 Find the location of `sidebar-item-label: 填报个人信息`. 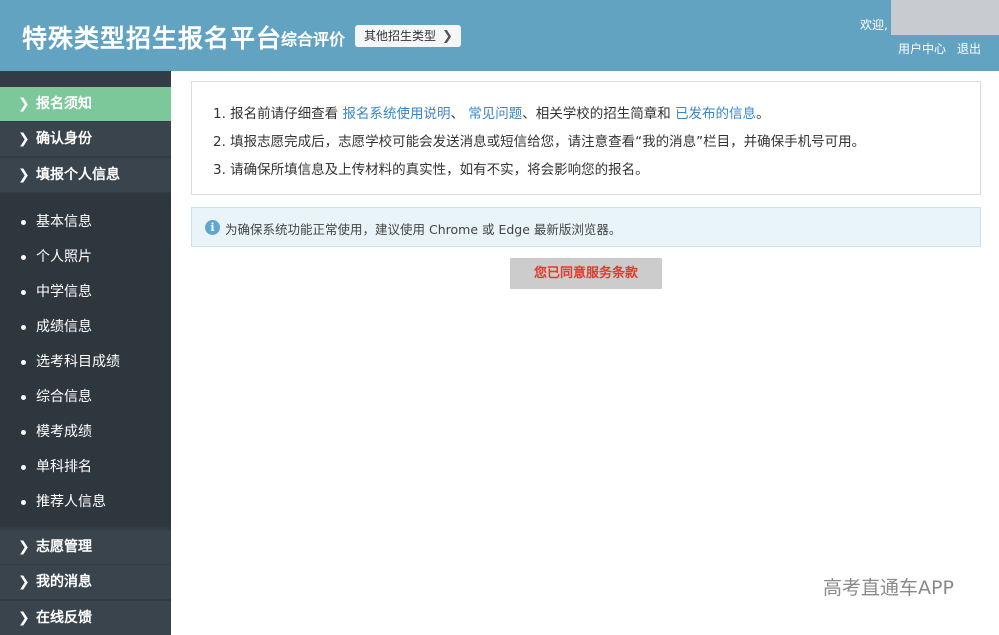

sidebar-item-label: 填报个人信息 is located at coordinates (78, 175).